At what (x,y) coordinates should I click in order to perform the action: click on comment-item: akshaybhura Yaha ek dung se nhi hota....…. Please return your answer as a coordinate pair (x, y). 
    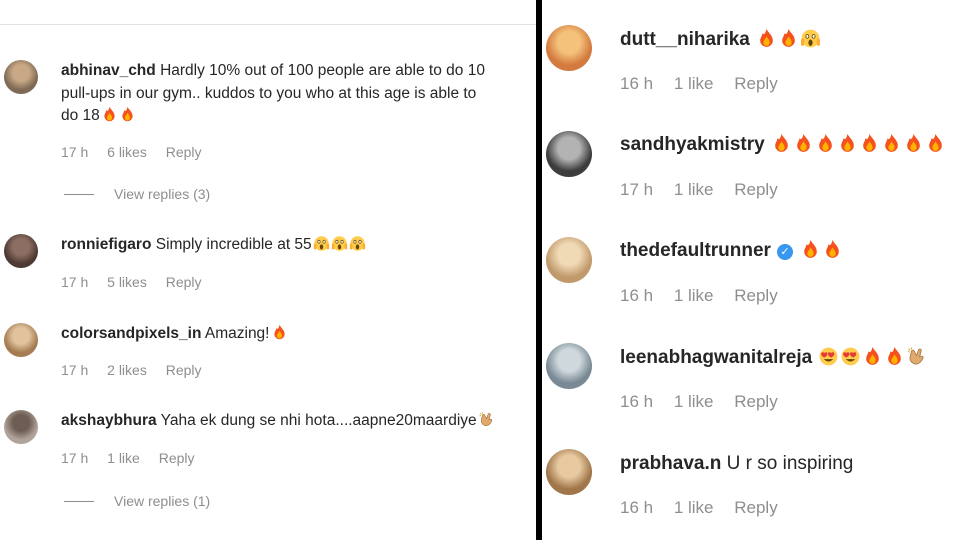
    Looking at the image, I should click on (268, 462).